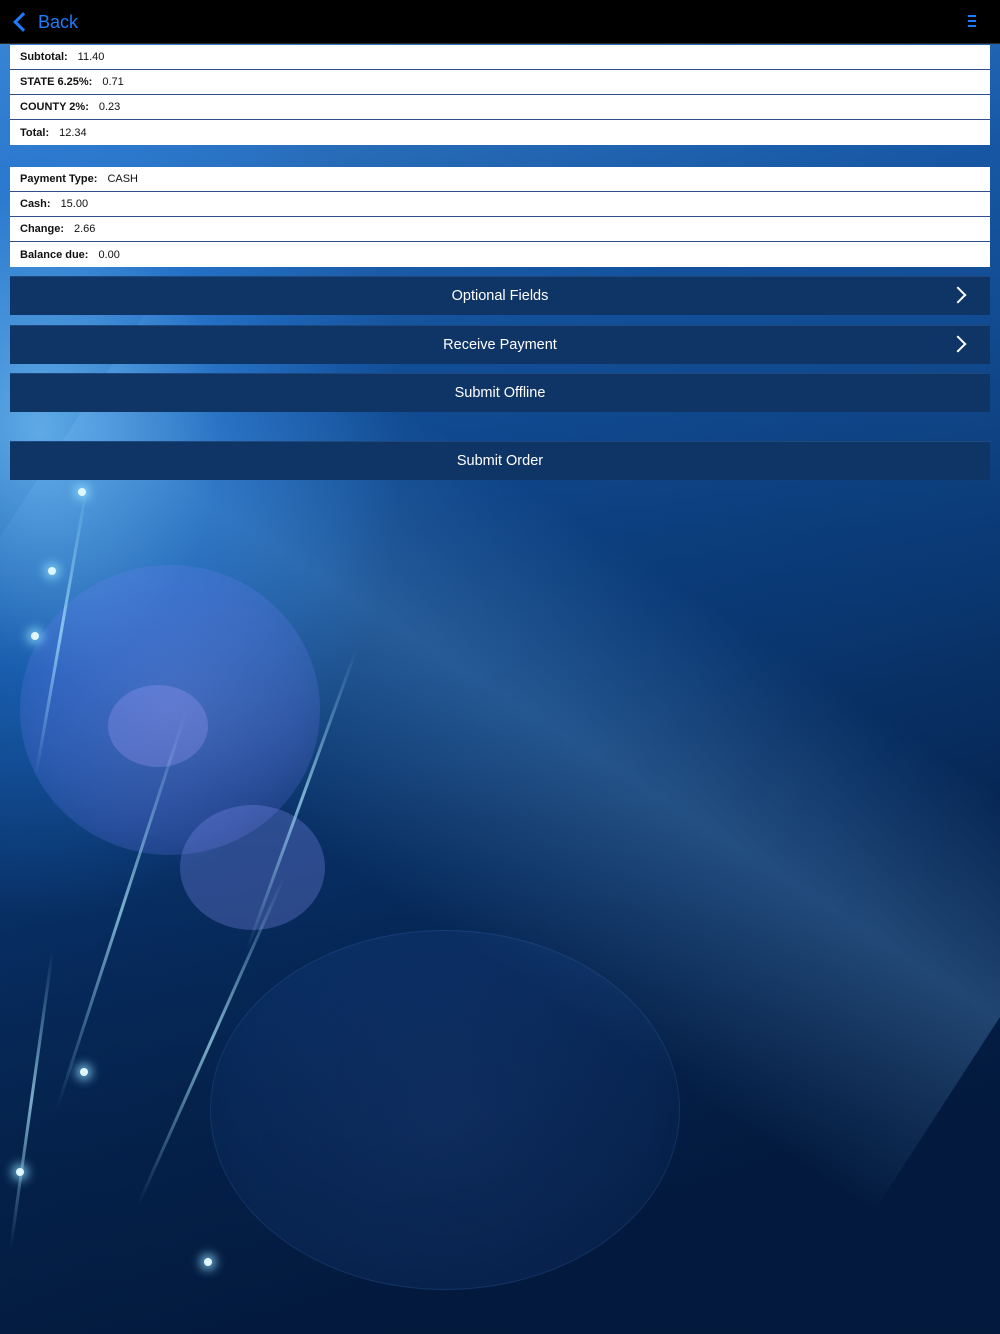 This screenshot has width=1000, height=1334. I want to click on totals-row-total: Total: 12.34, so click(500, 132).